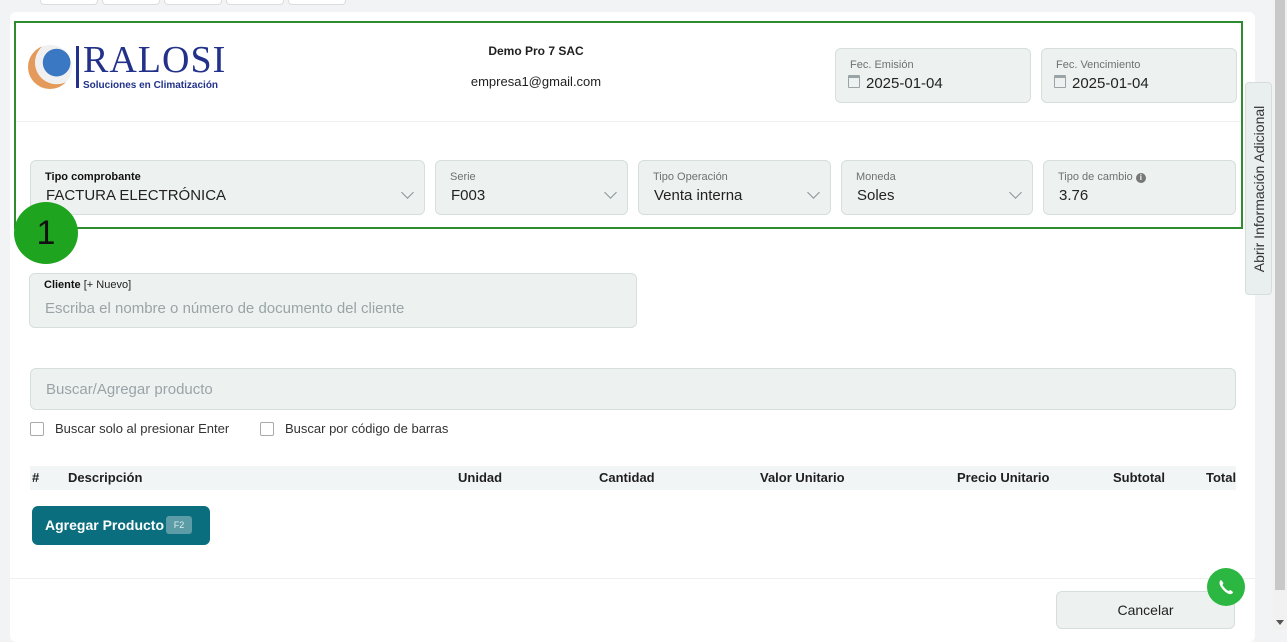 The image size is (1287, 642). Describe the element at coordinates (1139, 477) in the screenshot. I see `col-subtotal: Subtotal` at that location.